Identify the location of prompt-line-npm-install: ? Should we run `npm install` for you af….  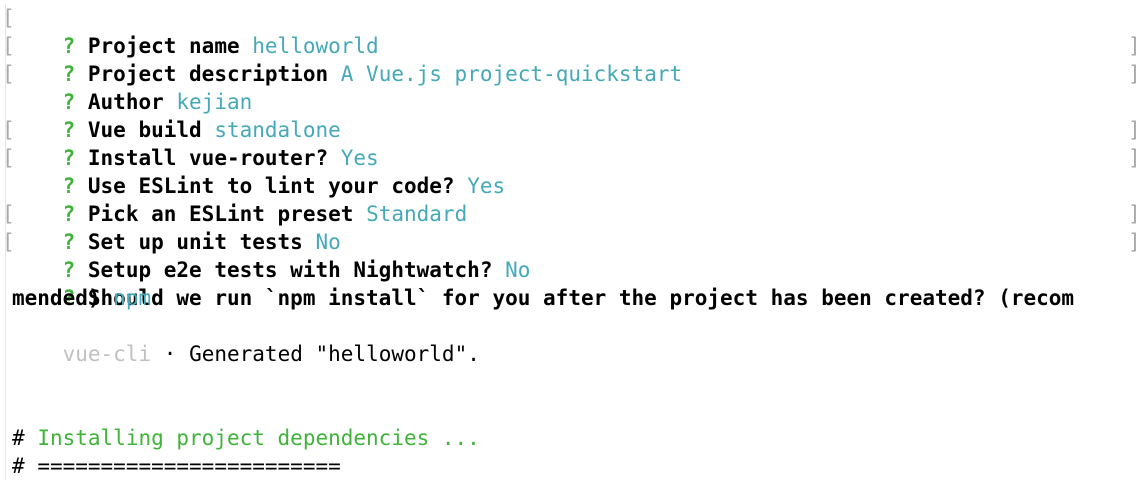
(543, 283).